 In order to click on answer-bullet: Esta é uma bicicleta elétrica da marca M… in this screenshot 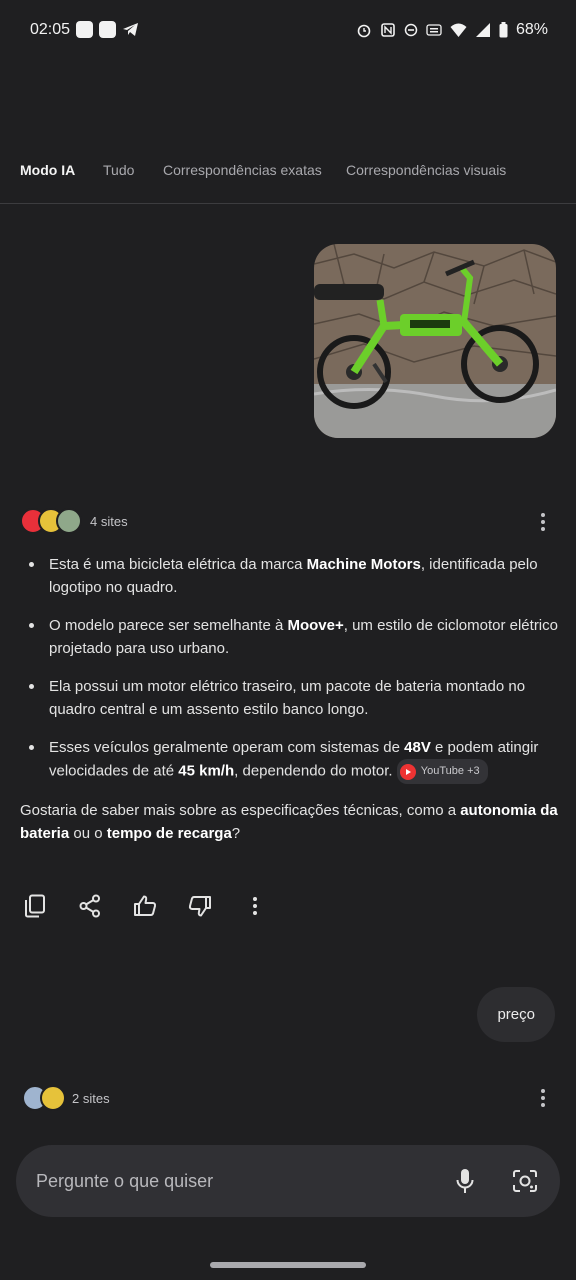, I will do `click(290, 576)`.